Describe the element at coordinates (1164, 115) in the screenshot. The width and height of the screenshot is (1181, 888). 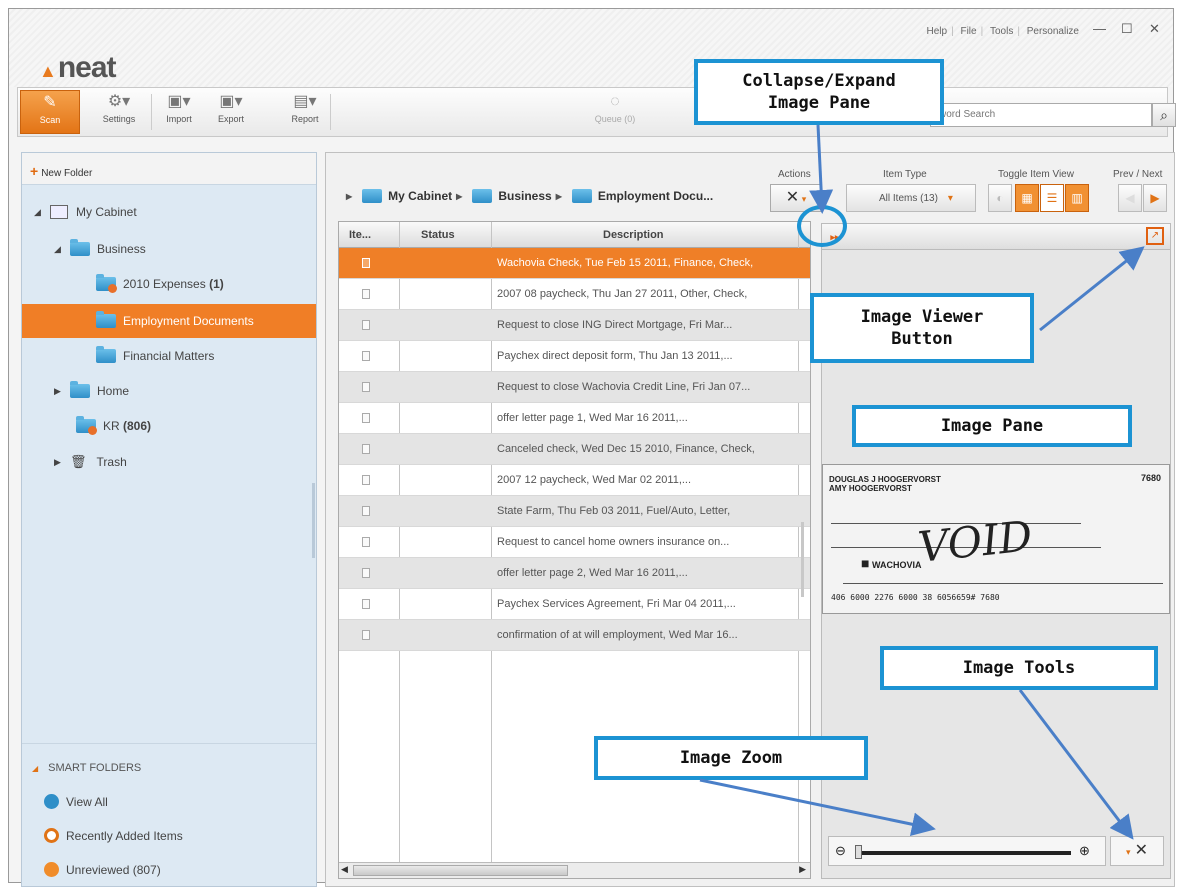
I see `search-icon: ⌕` at that location.